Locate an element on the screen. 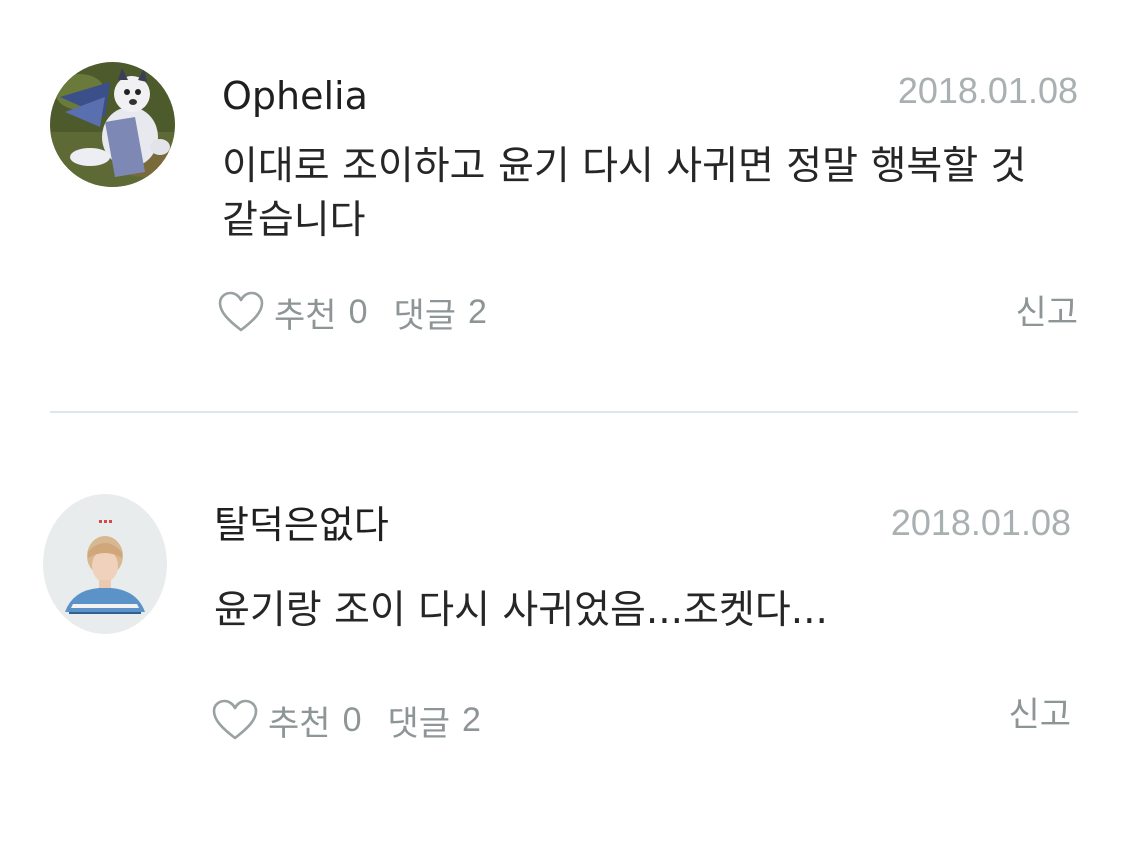 This screenshot has width=1128, height=846. username: Ophelia is located at coordinates (295, 96).